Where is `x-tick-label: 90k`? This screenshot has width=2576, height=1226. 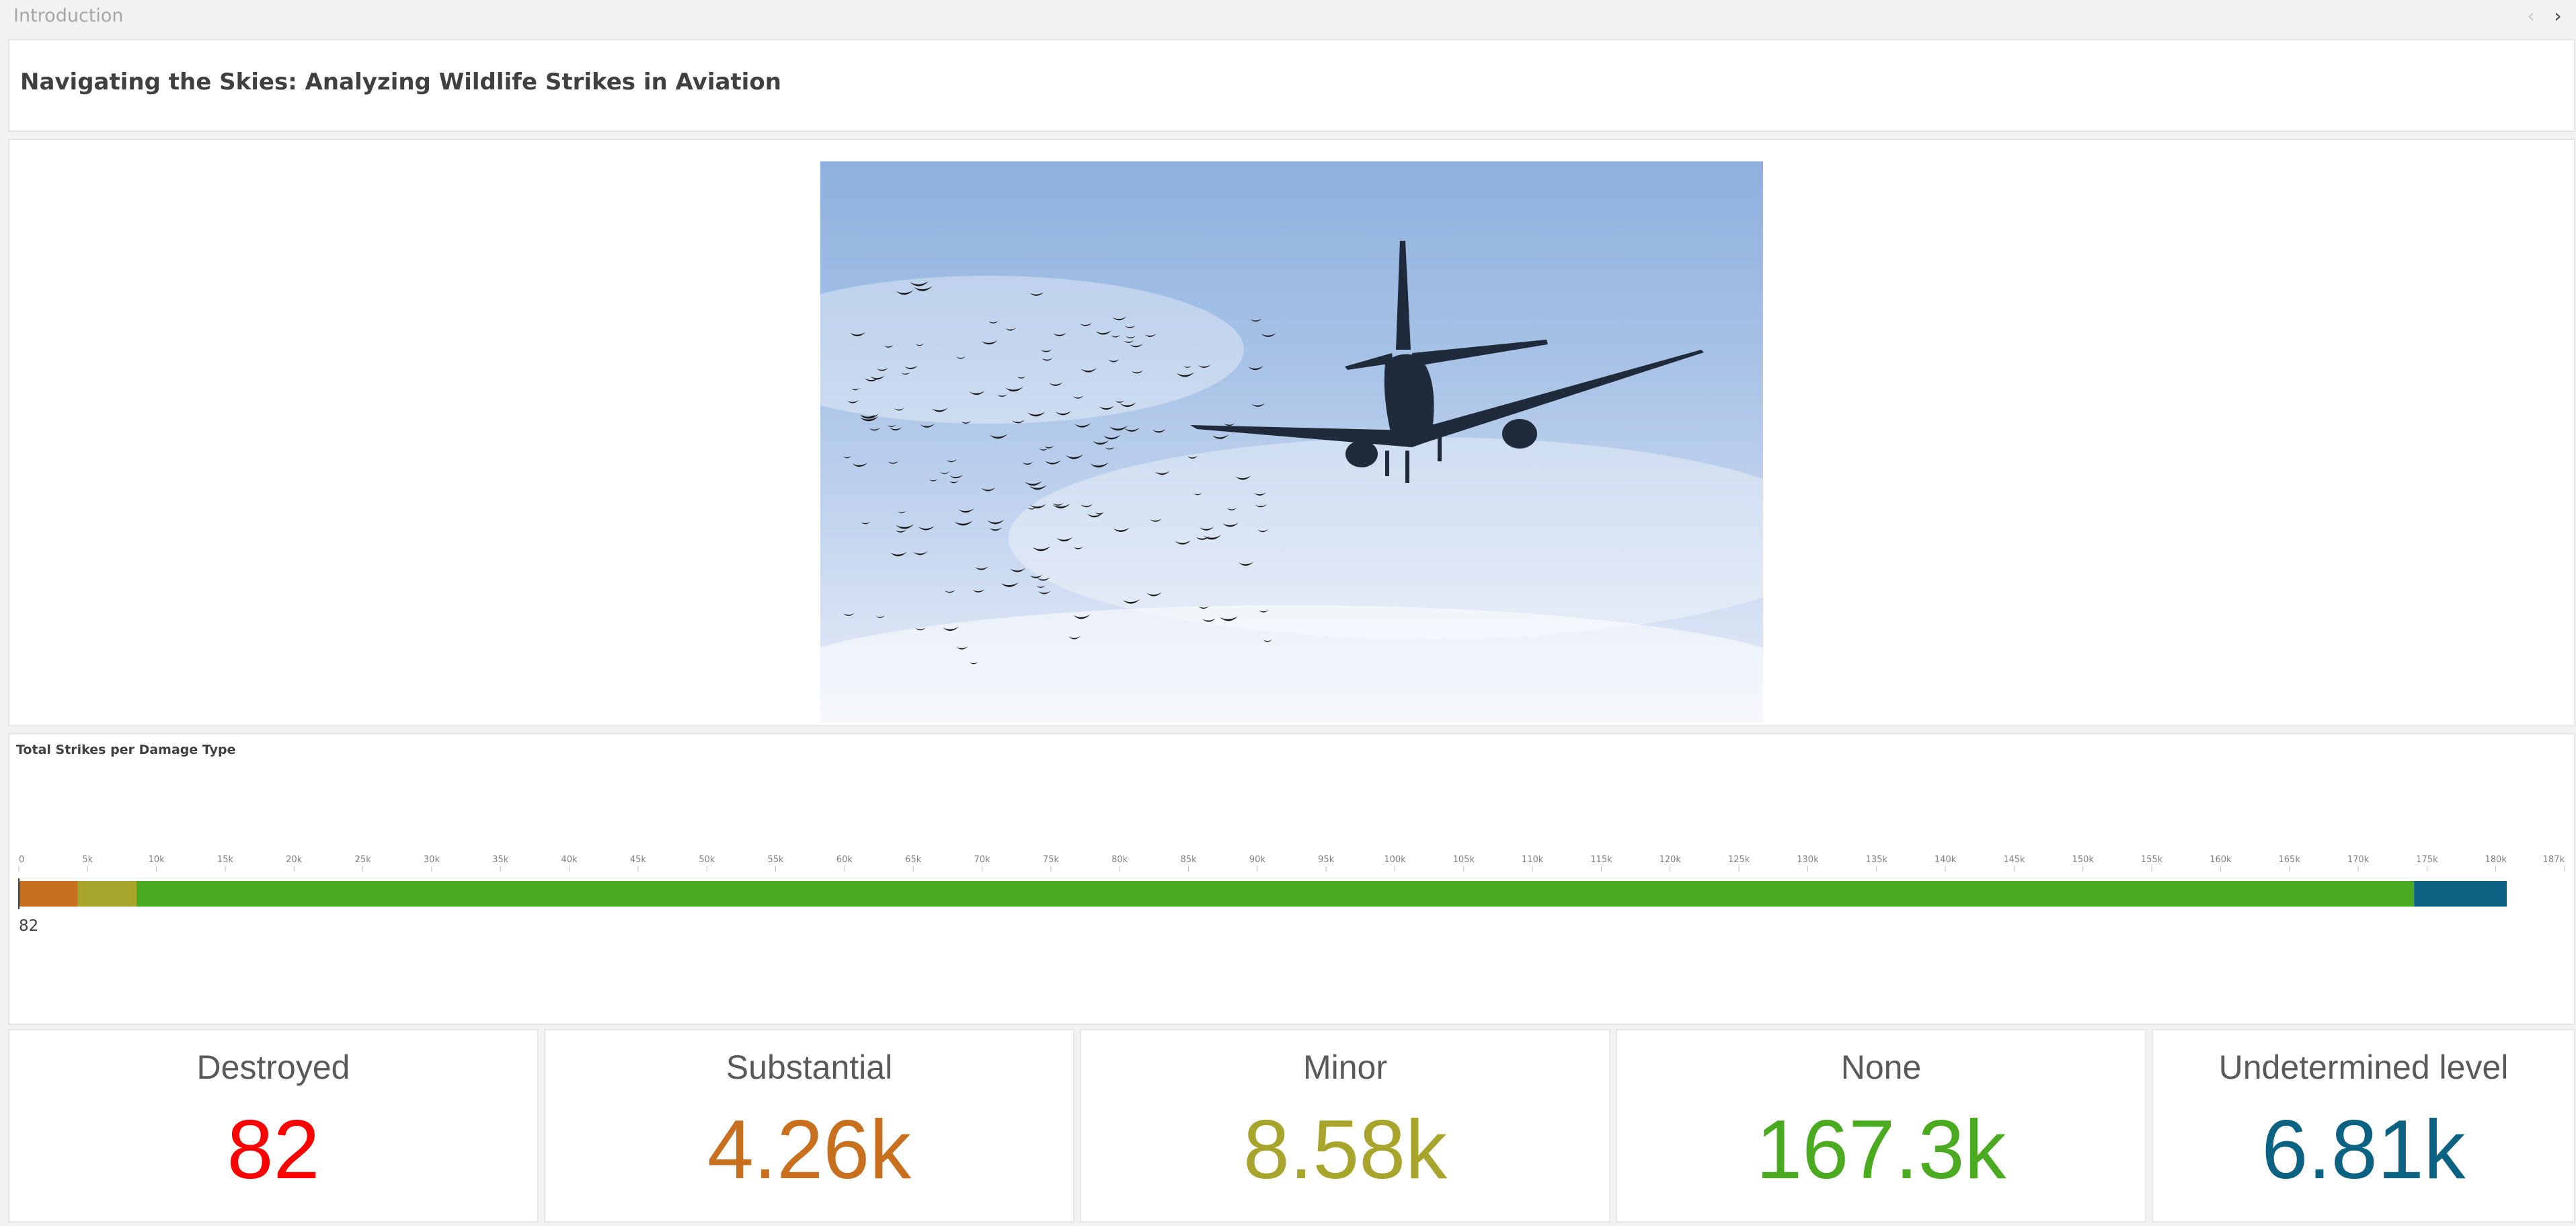 x-tick-label: 90k is located at coordinates (1258, 860).